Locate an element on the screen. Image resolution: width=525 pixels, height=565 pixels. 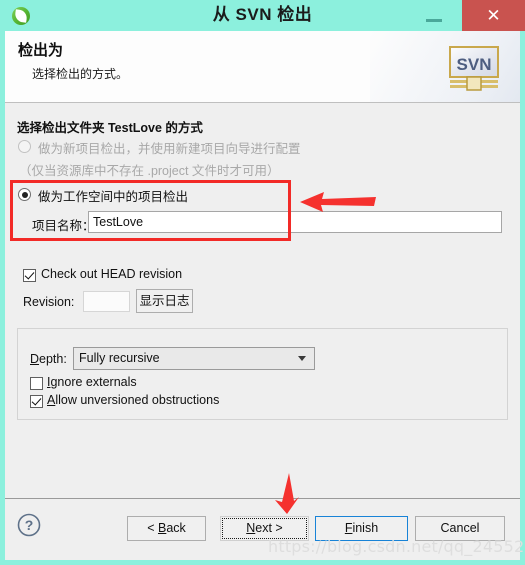
dialog-header: 检出为 选择检出的方式。 is located at coordinates (262, 67).